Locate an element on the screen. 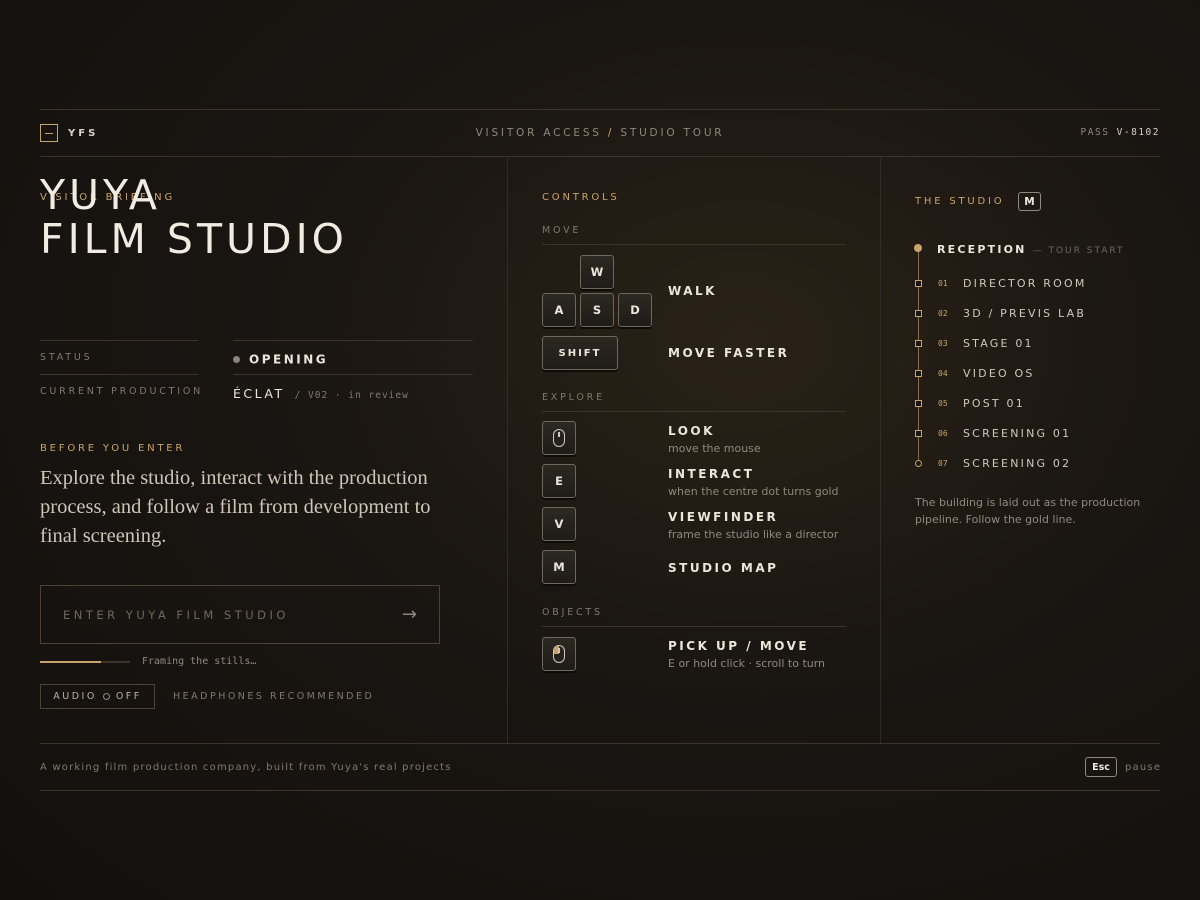 The width and height of the screenshot is (1200, 900). stop-number: 05 is located at coordinates (943, 403).